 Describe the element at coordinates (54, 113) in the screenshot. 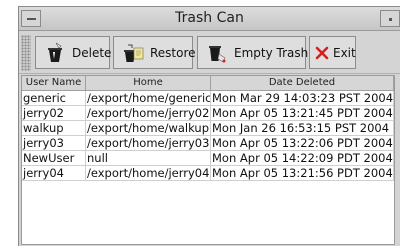

I see `cell-user-name: jerry02` at that location.